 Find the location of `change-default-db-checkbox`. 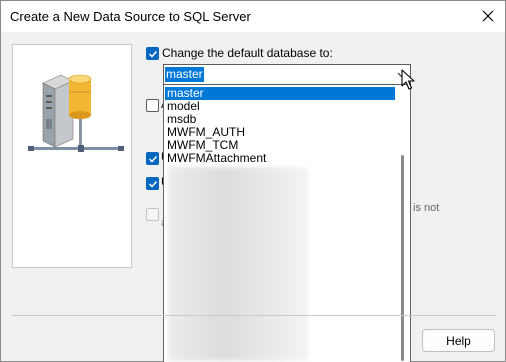

change-default-db-checkbox is located at coordinates (152, 53).